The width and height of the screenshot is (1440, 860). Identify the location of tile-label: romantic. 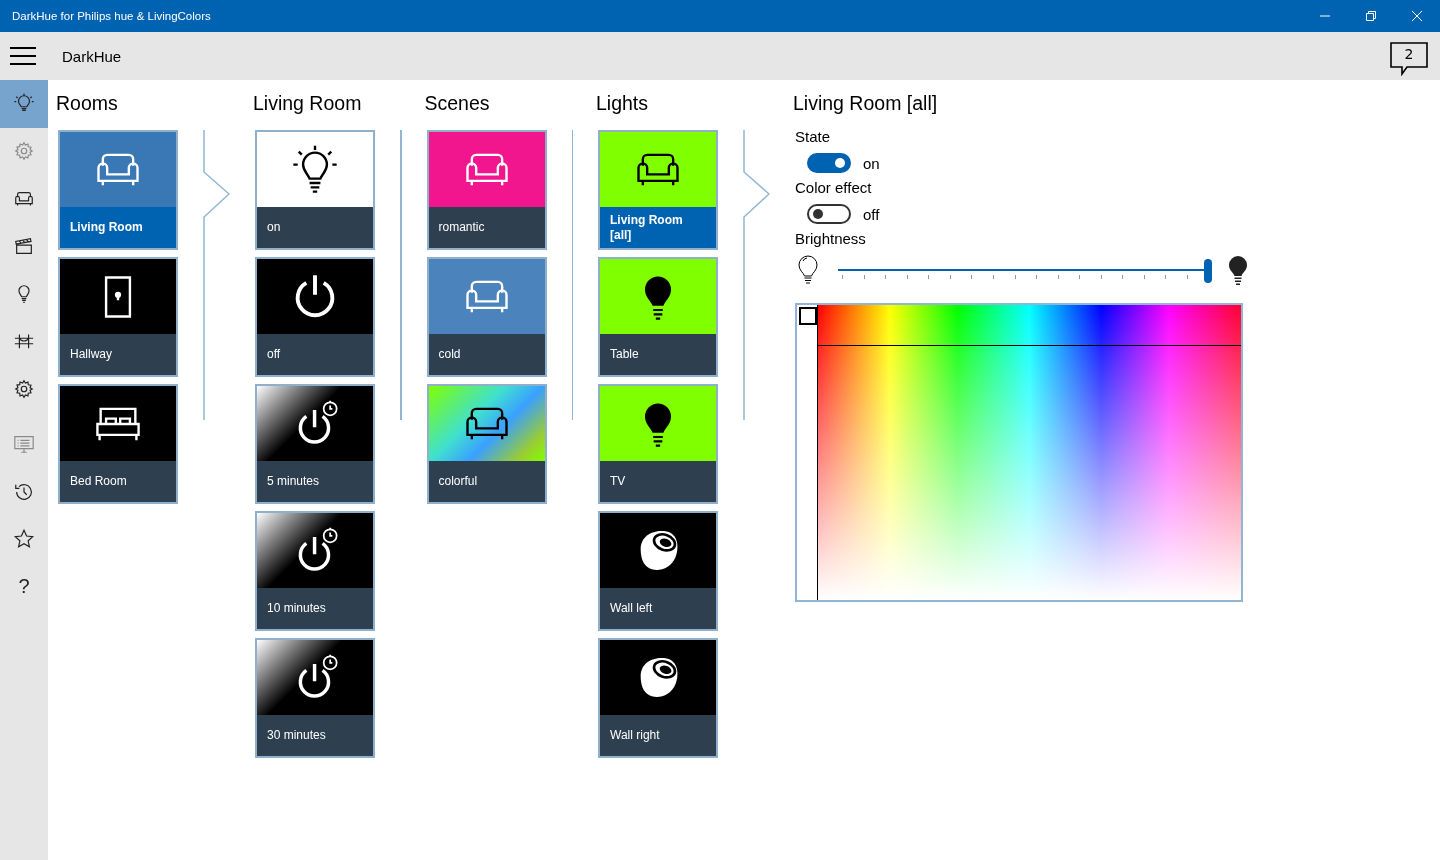
(461, 227).